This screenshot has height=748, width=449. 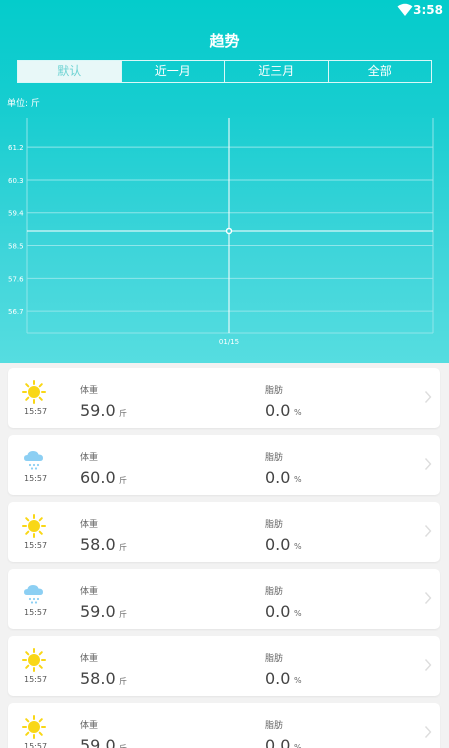 I want to click on status-bar: 3:58, so click(x=224, y=11).